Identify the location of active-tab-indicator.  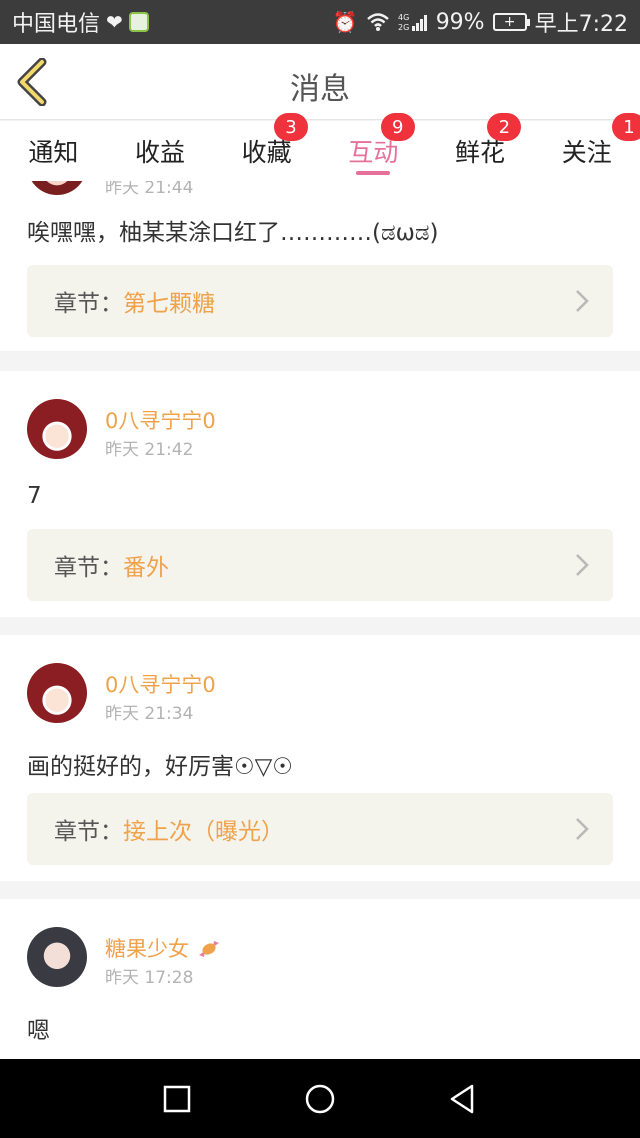
(373, 173).